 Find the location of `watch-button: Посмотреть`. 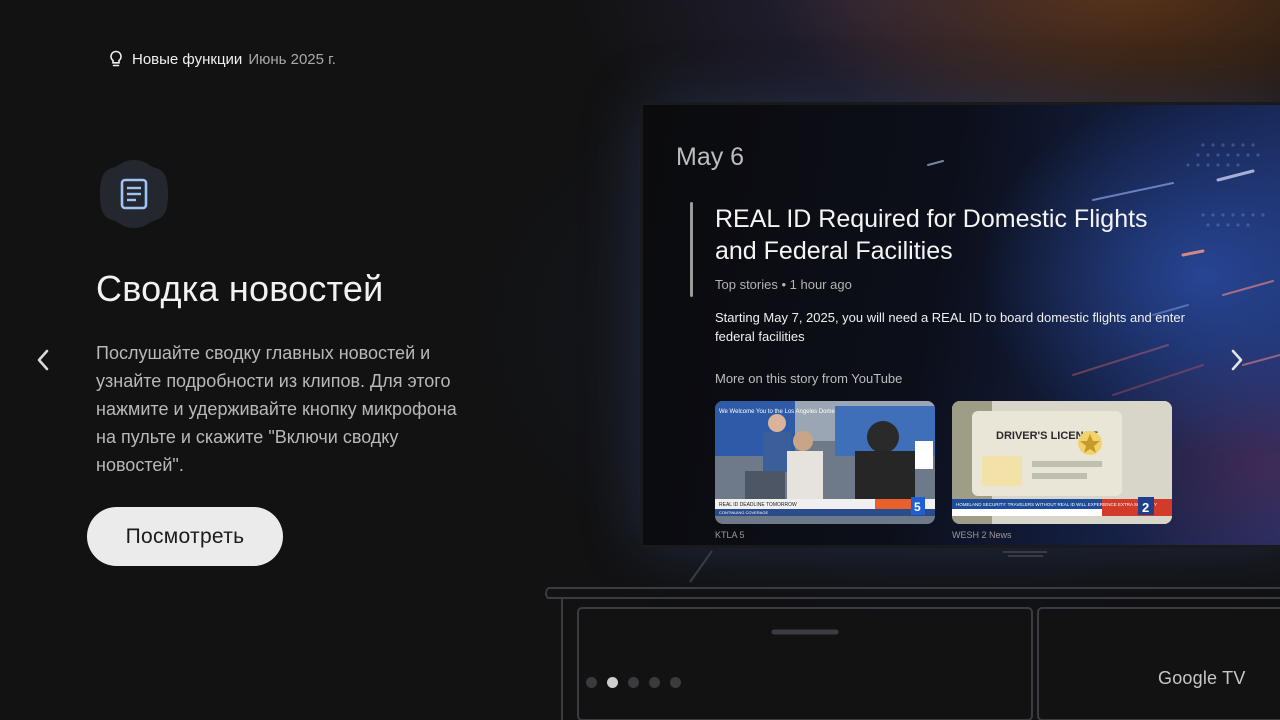

watch-button: Посмотреть is located at coordinates (185, 536).